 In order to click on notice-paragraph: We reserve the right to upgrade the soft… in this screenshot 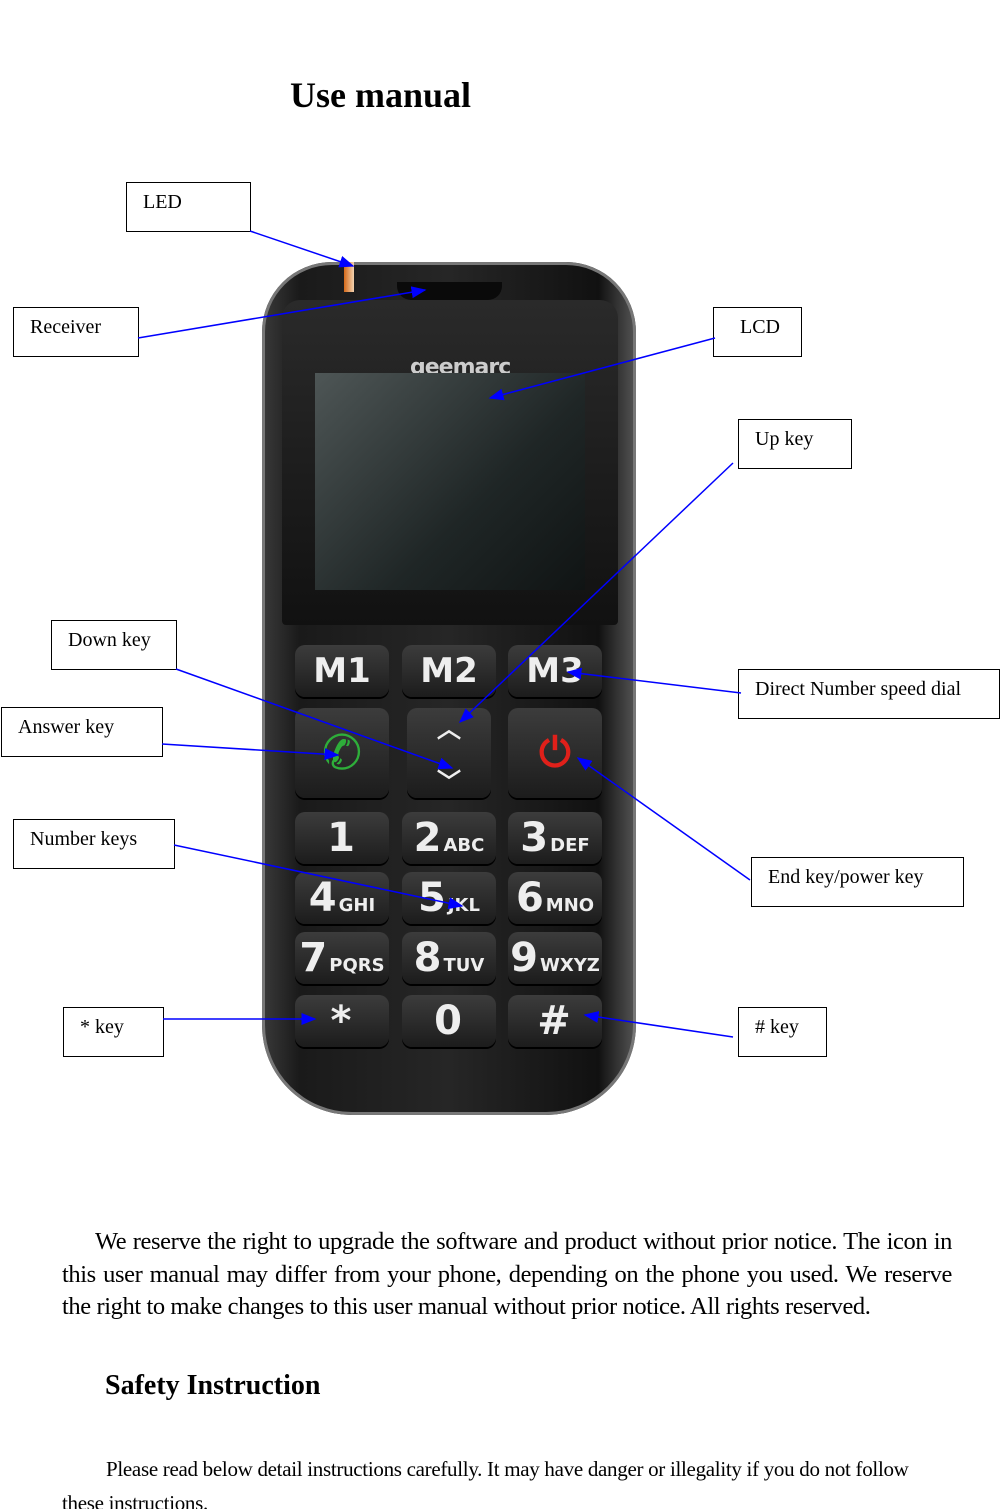, I will do `click(507, 1274)`.